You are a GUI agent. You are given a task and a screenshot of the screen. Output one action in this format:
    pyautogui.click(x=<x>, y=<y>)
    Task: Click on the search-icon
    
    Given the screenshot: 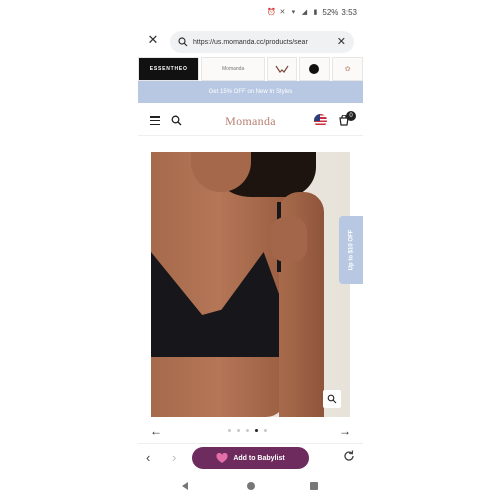 What is the action you would take?
    pyautogui.click(x=183, y=42)
    